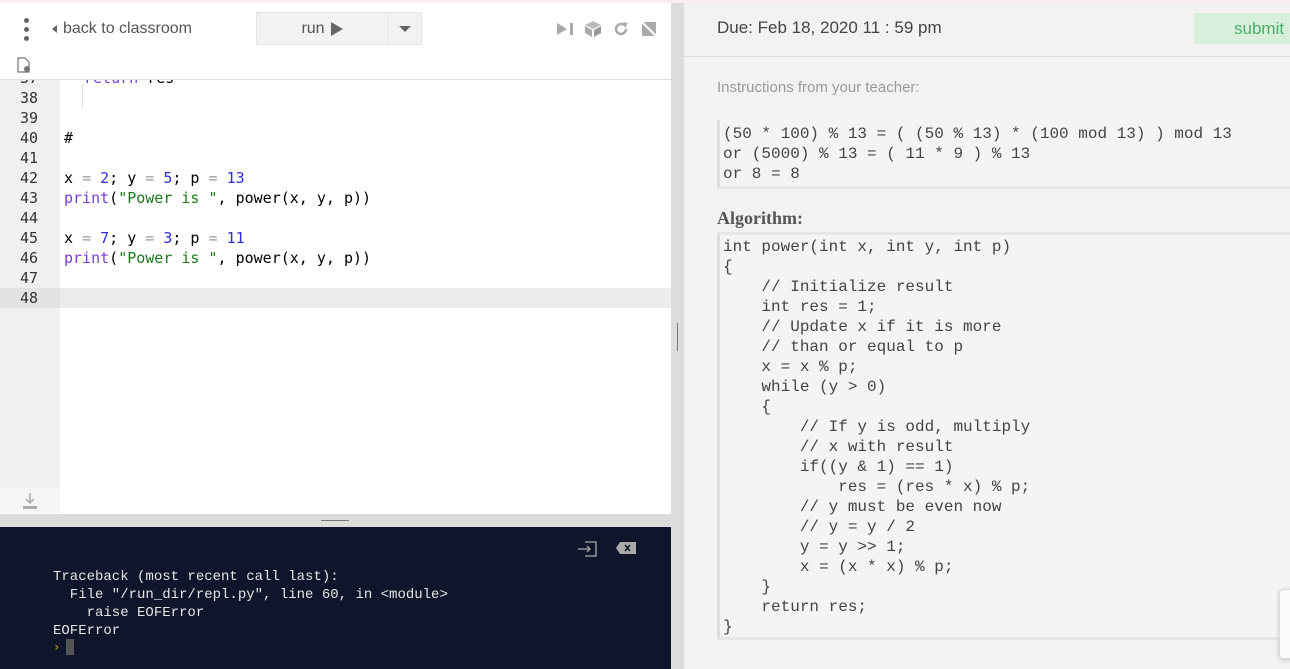  I want to click on editor-toolbar: back to classroom run, so click(335, 28).